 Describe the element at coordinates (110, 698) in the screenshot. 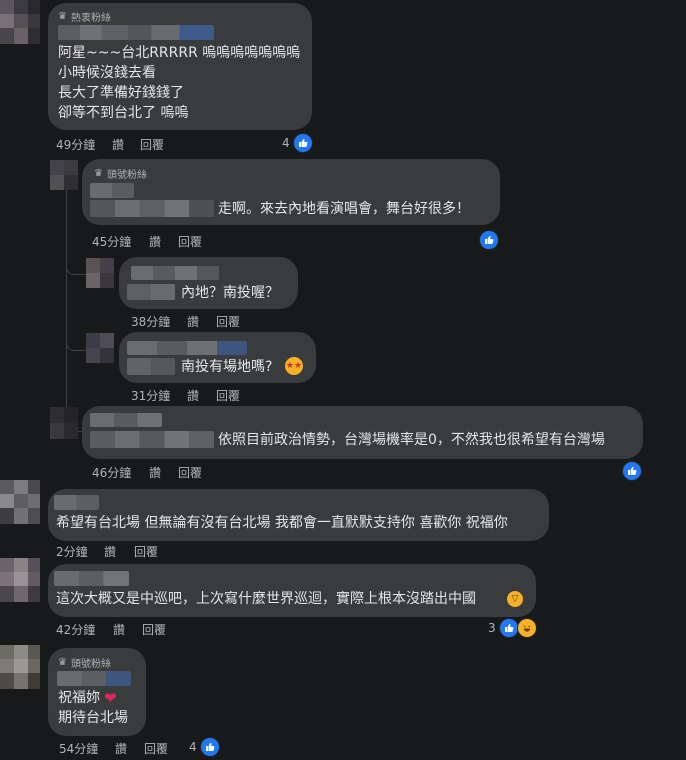

I see `red-heart-emoji: ❤` at that location.